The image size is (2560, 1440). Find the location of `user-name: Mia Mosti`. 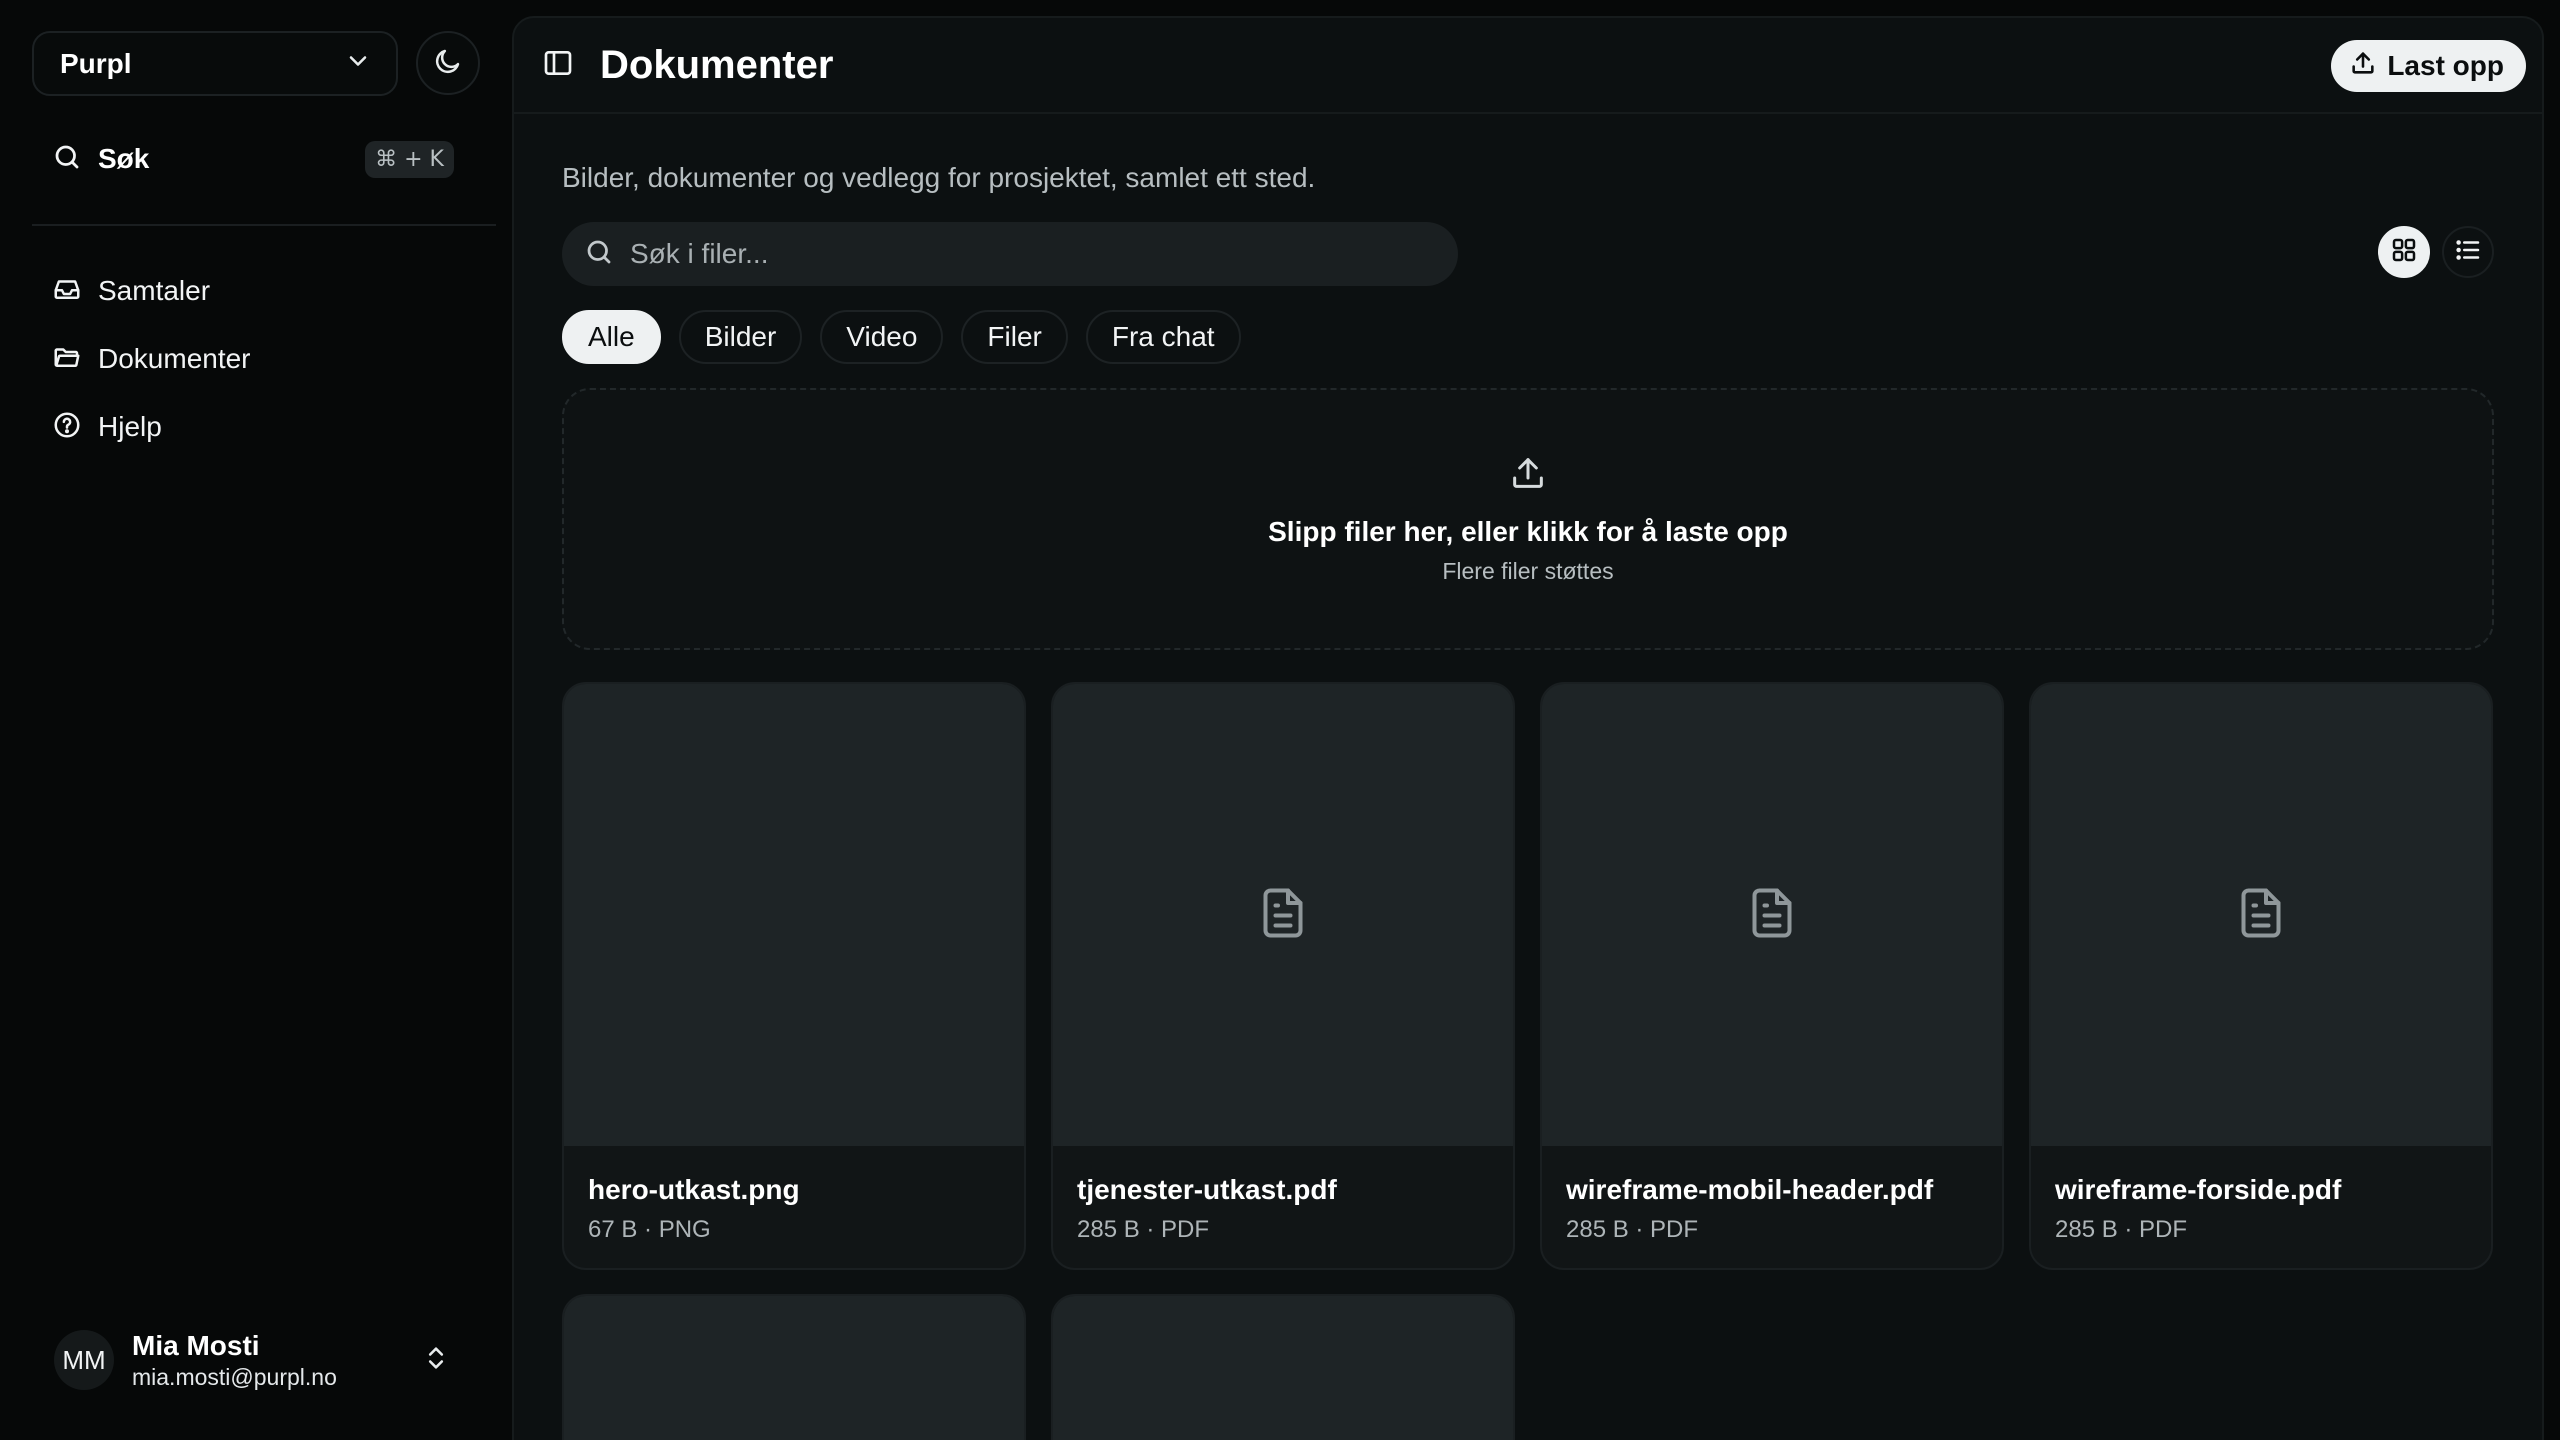

user-name: Mia Mosti is located at coordinates (196, 1345).